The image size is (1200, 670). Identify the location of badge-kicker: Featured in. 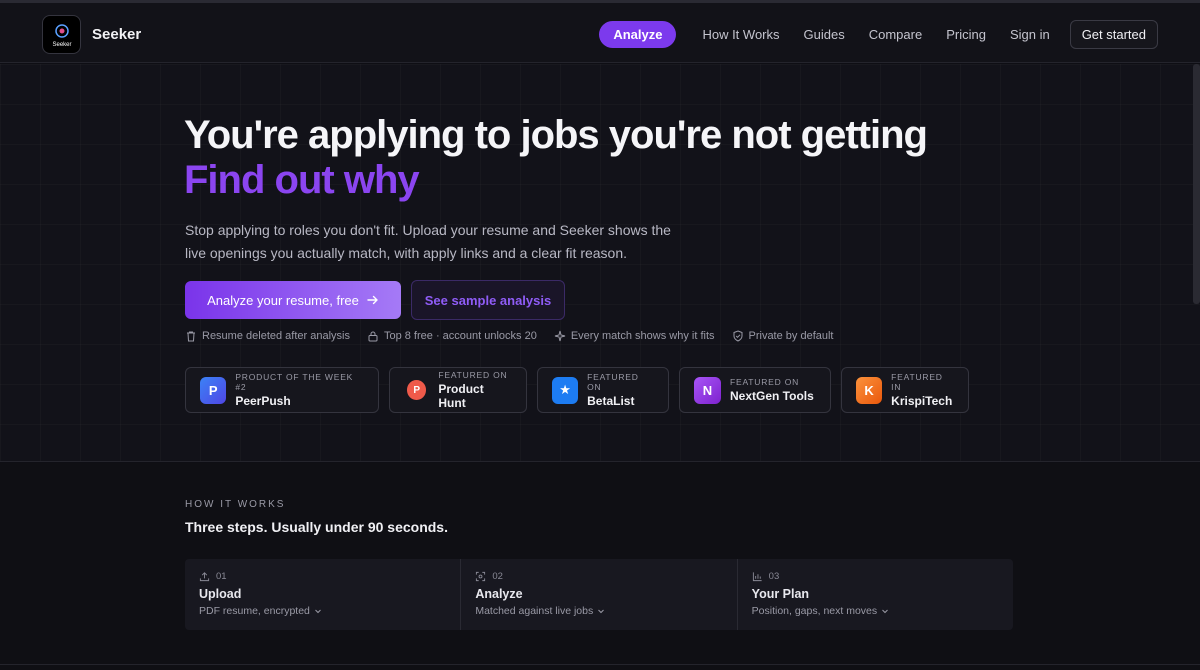
(917, 382).